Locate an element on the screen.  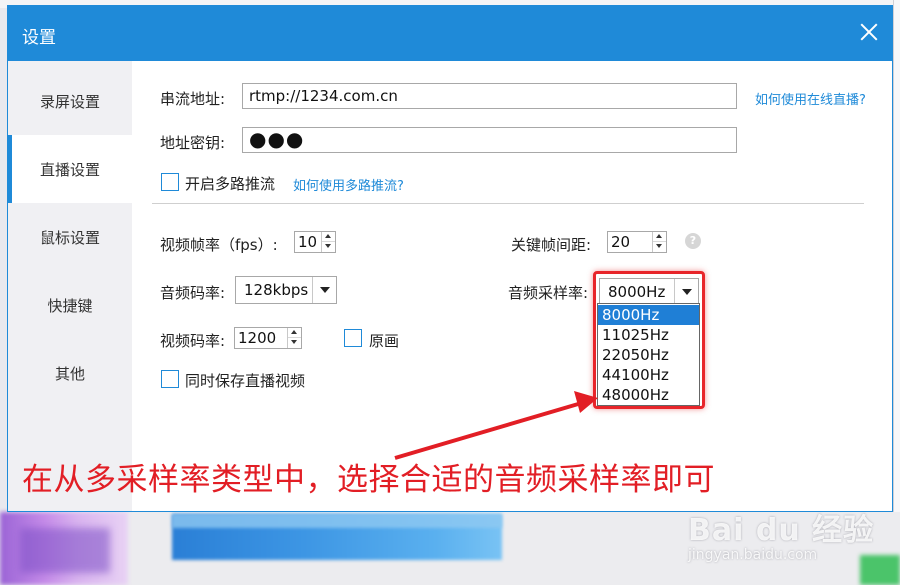
annotation-caption: 在从多采样率类型中，选择合适的音频采样率即可 is located at coordinates (368, 480).